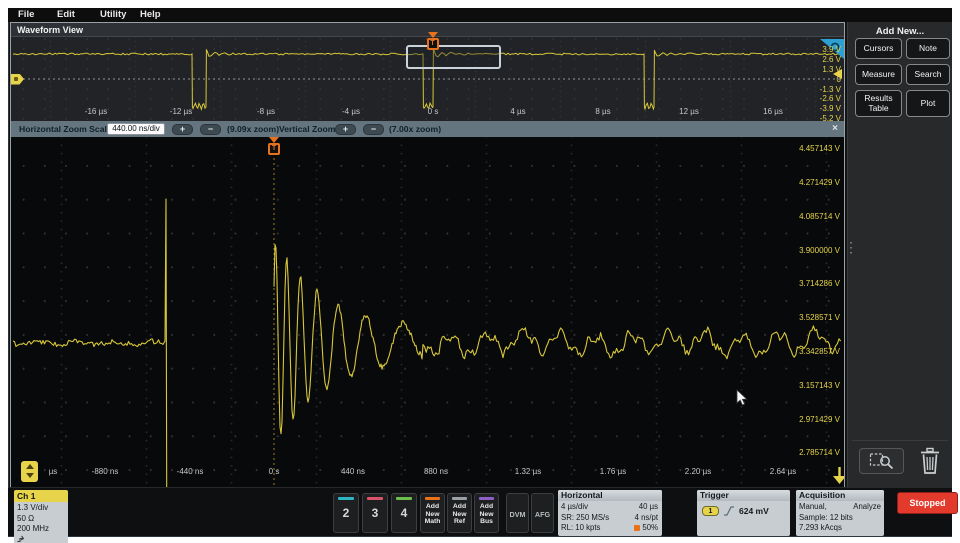  Describe the element at coordinates (754, 511) in the screenshot. I see `trigger-level-value: 624 mV` at that location.